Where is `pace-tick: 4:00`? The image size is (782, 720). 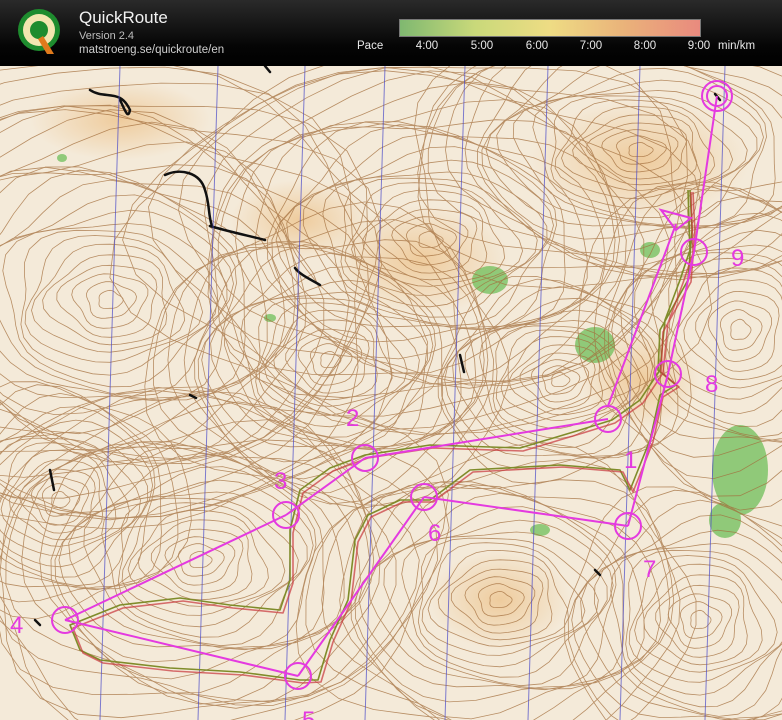
pace-tick: 4:00 is located at coordinates (427, 46).